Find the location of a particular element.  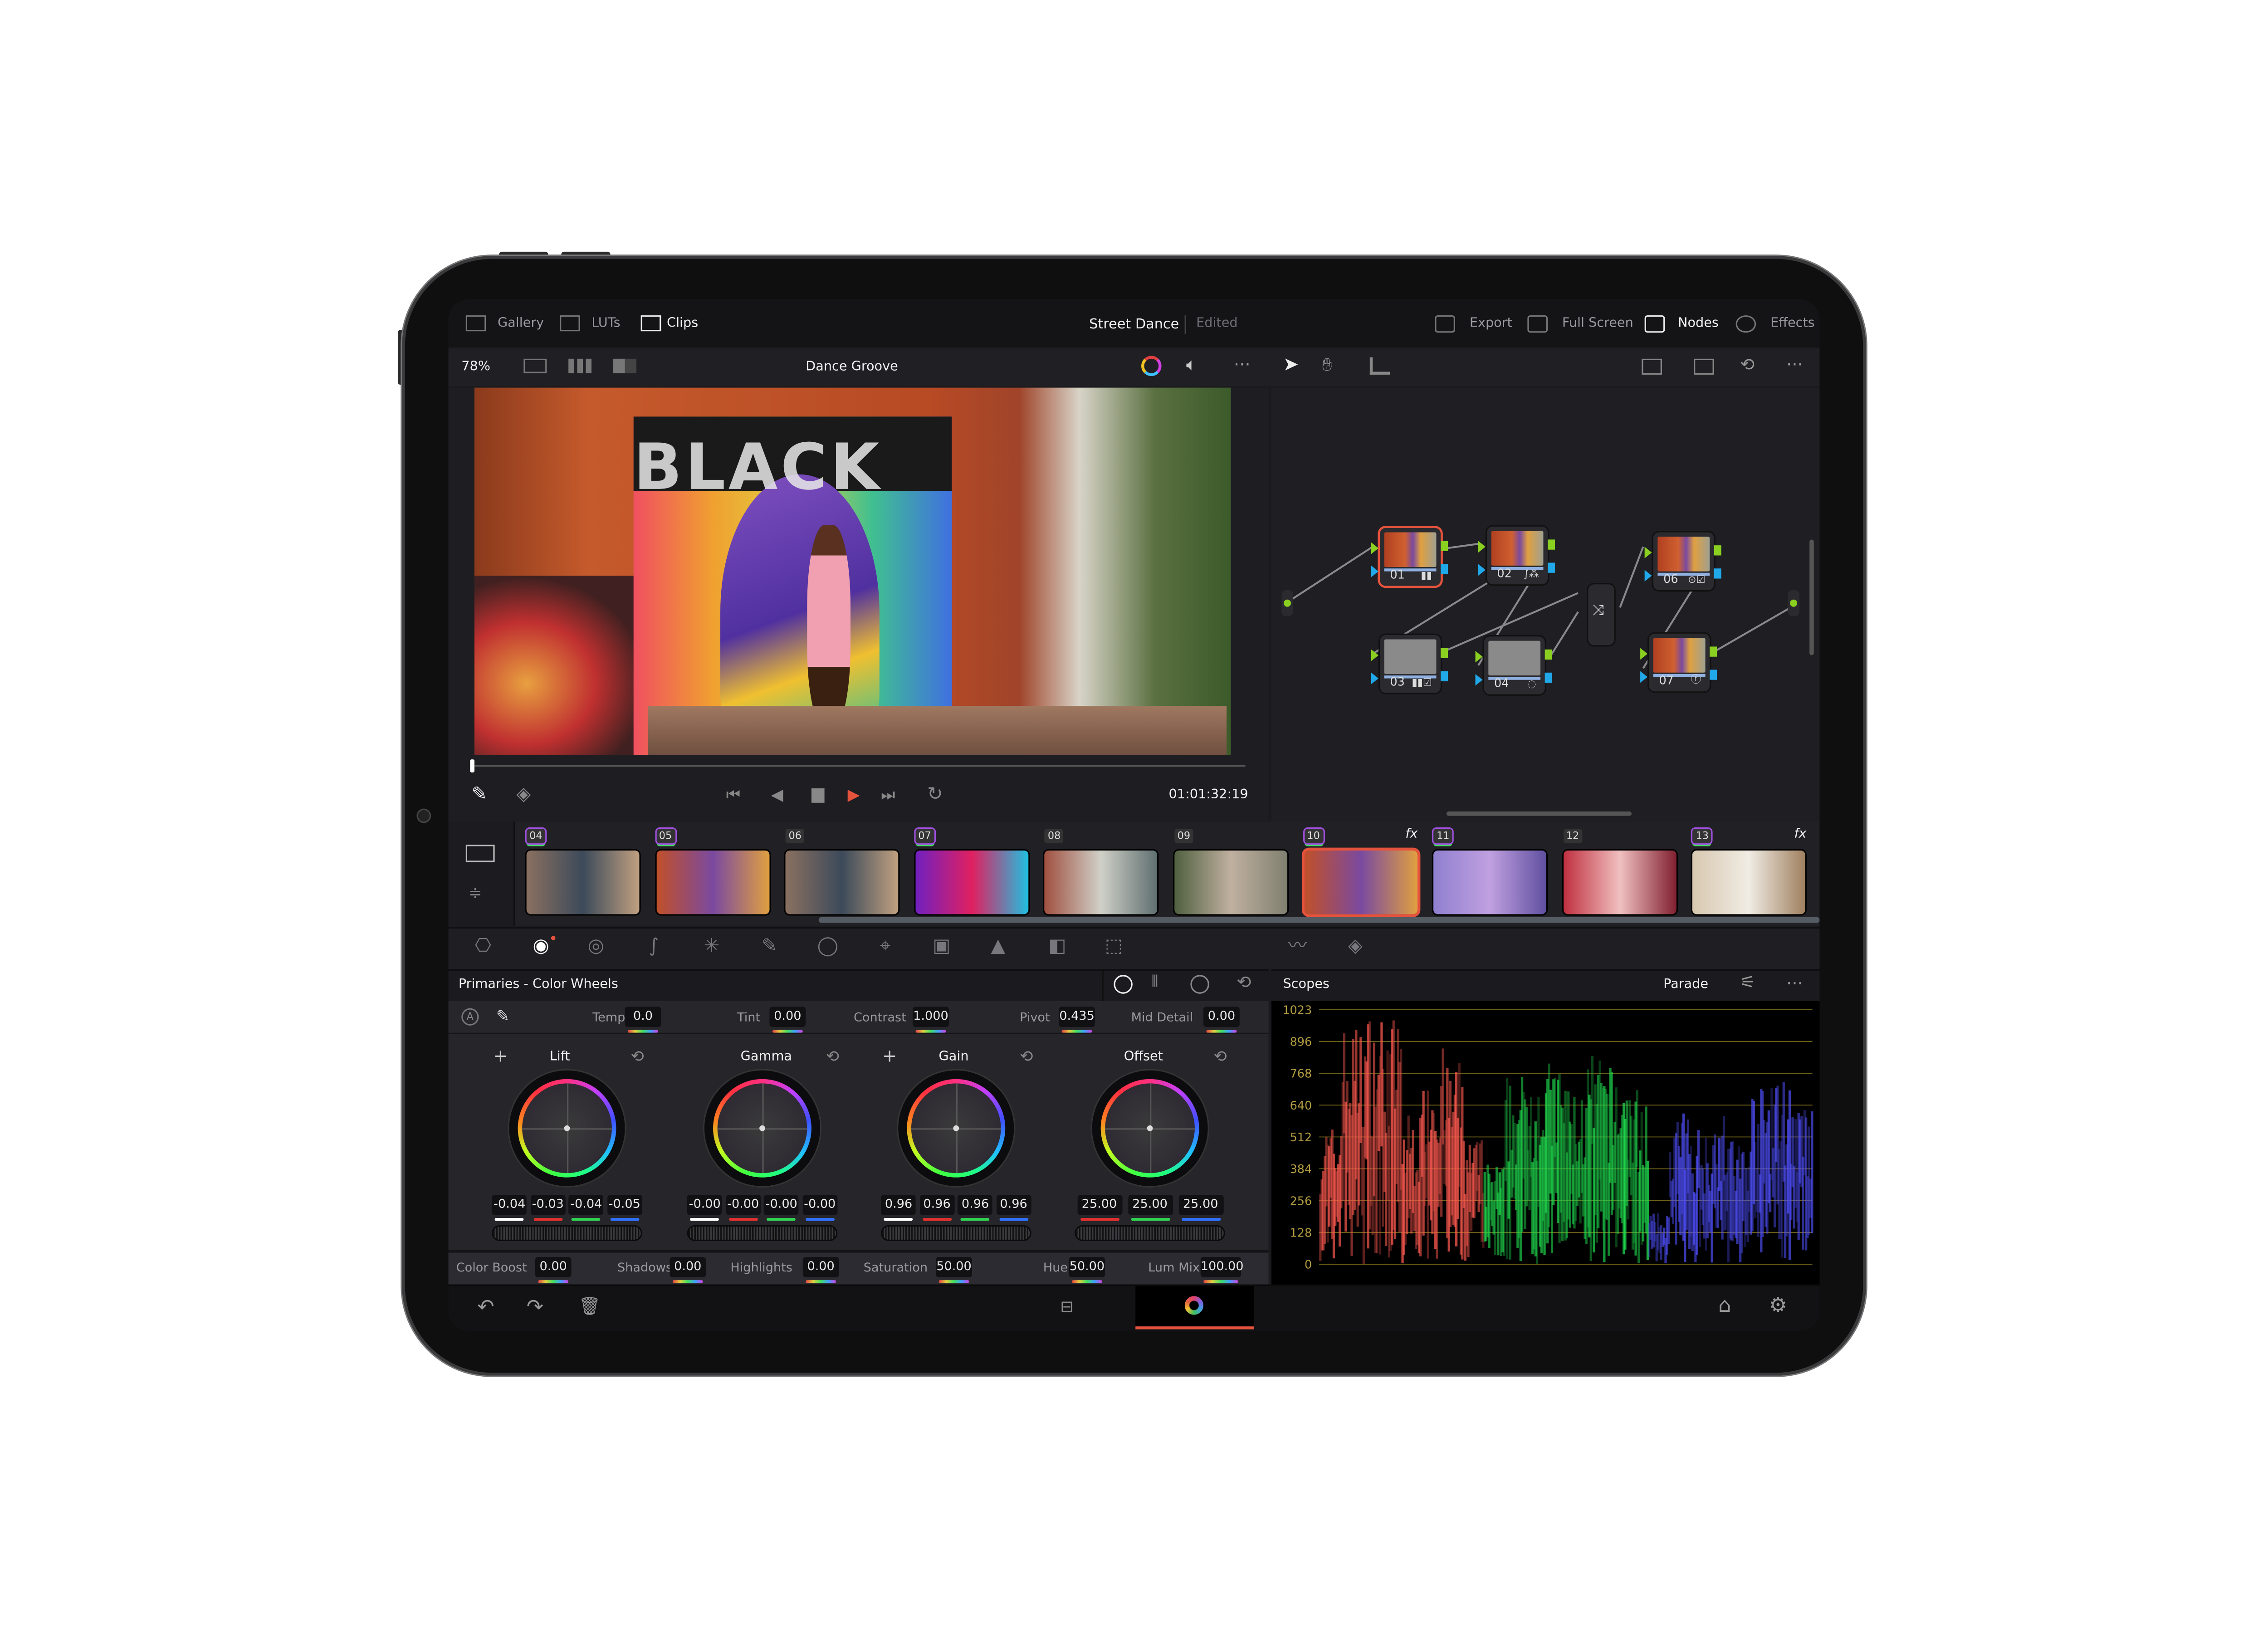

edit-page-icon: ⊟ is located at coordinates (1067, 1307).